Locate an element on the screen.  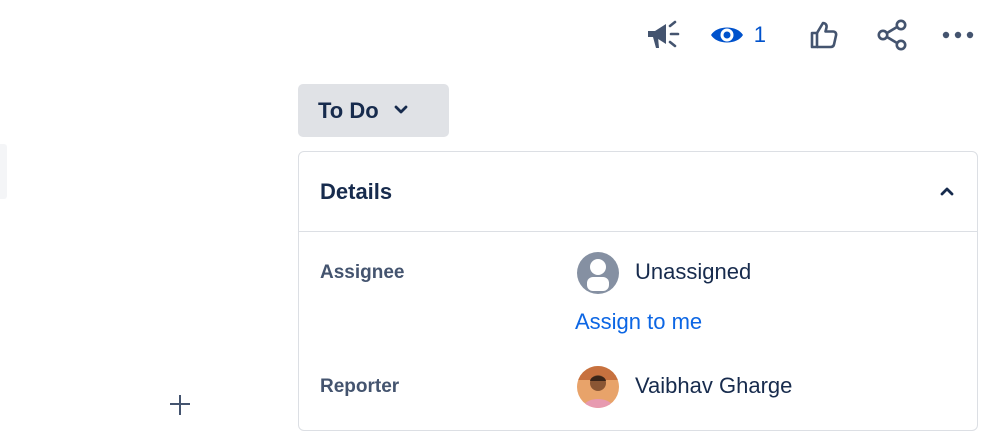
assign-to-me-link: Assign to me is located at coordinates (638, 322).